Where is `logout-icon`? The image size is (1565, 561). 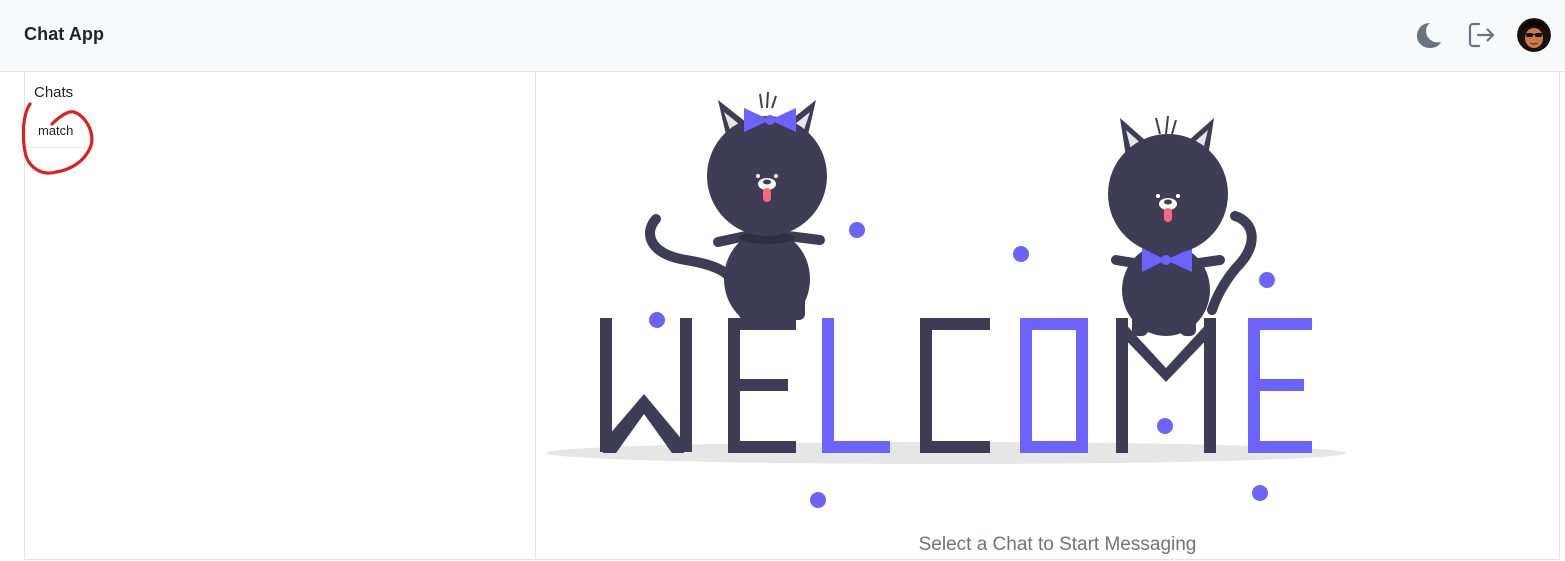 logout-icon is located at coordinates (1481, 35).